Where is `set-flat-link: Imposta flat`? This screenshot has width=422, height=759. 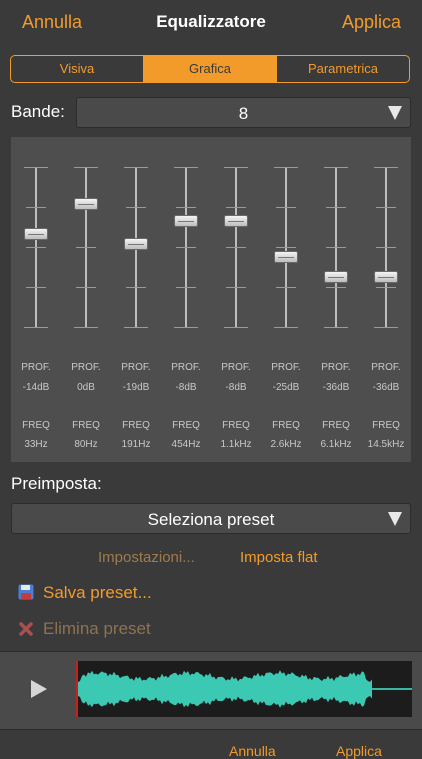 set-flat-link: Imposta flat is located at coordinates (279, 557).